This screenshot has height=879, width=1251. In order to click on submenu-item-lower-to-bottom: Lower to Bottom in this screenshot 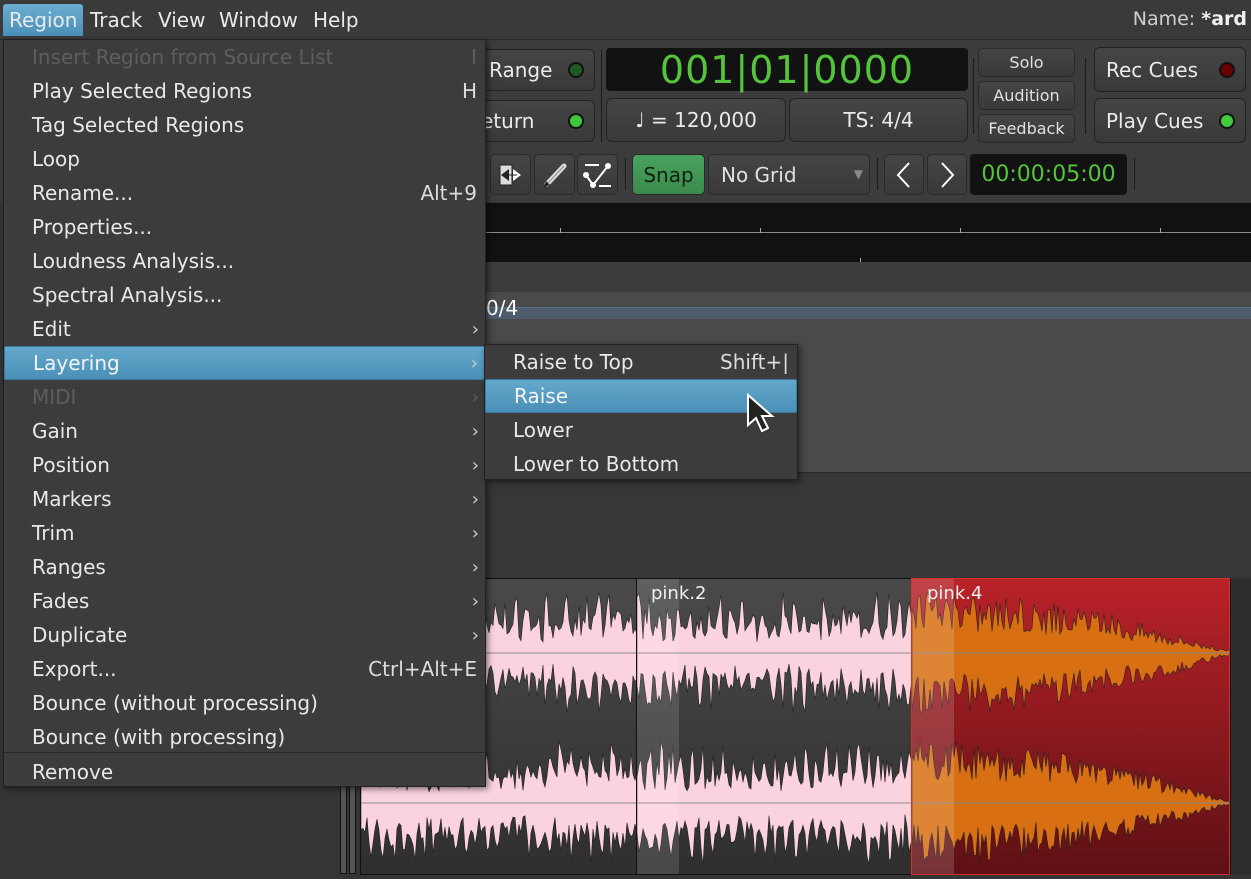, I will do `click(641, 464)`.